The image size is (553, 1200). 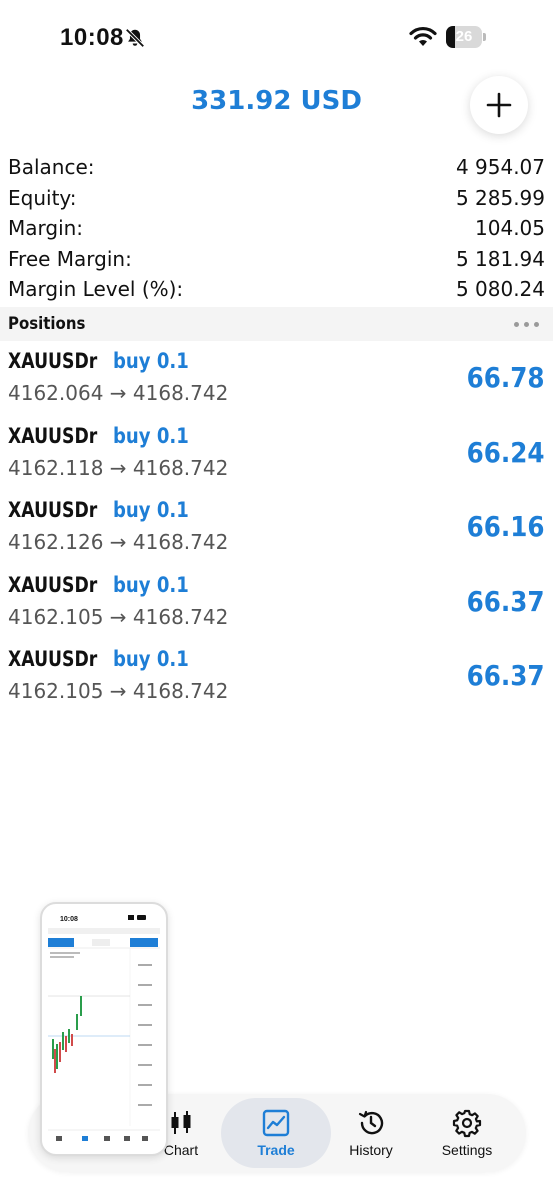 What do you see at coordinates (467, 1150) in the screenshot?
I see `nav-label: Settings` at bounding box center [467, 1150].